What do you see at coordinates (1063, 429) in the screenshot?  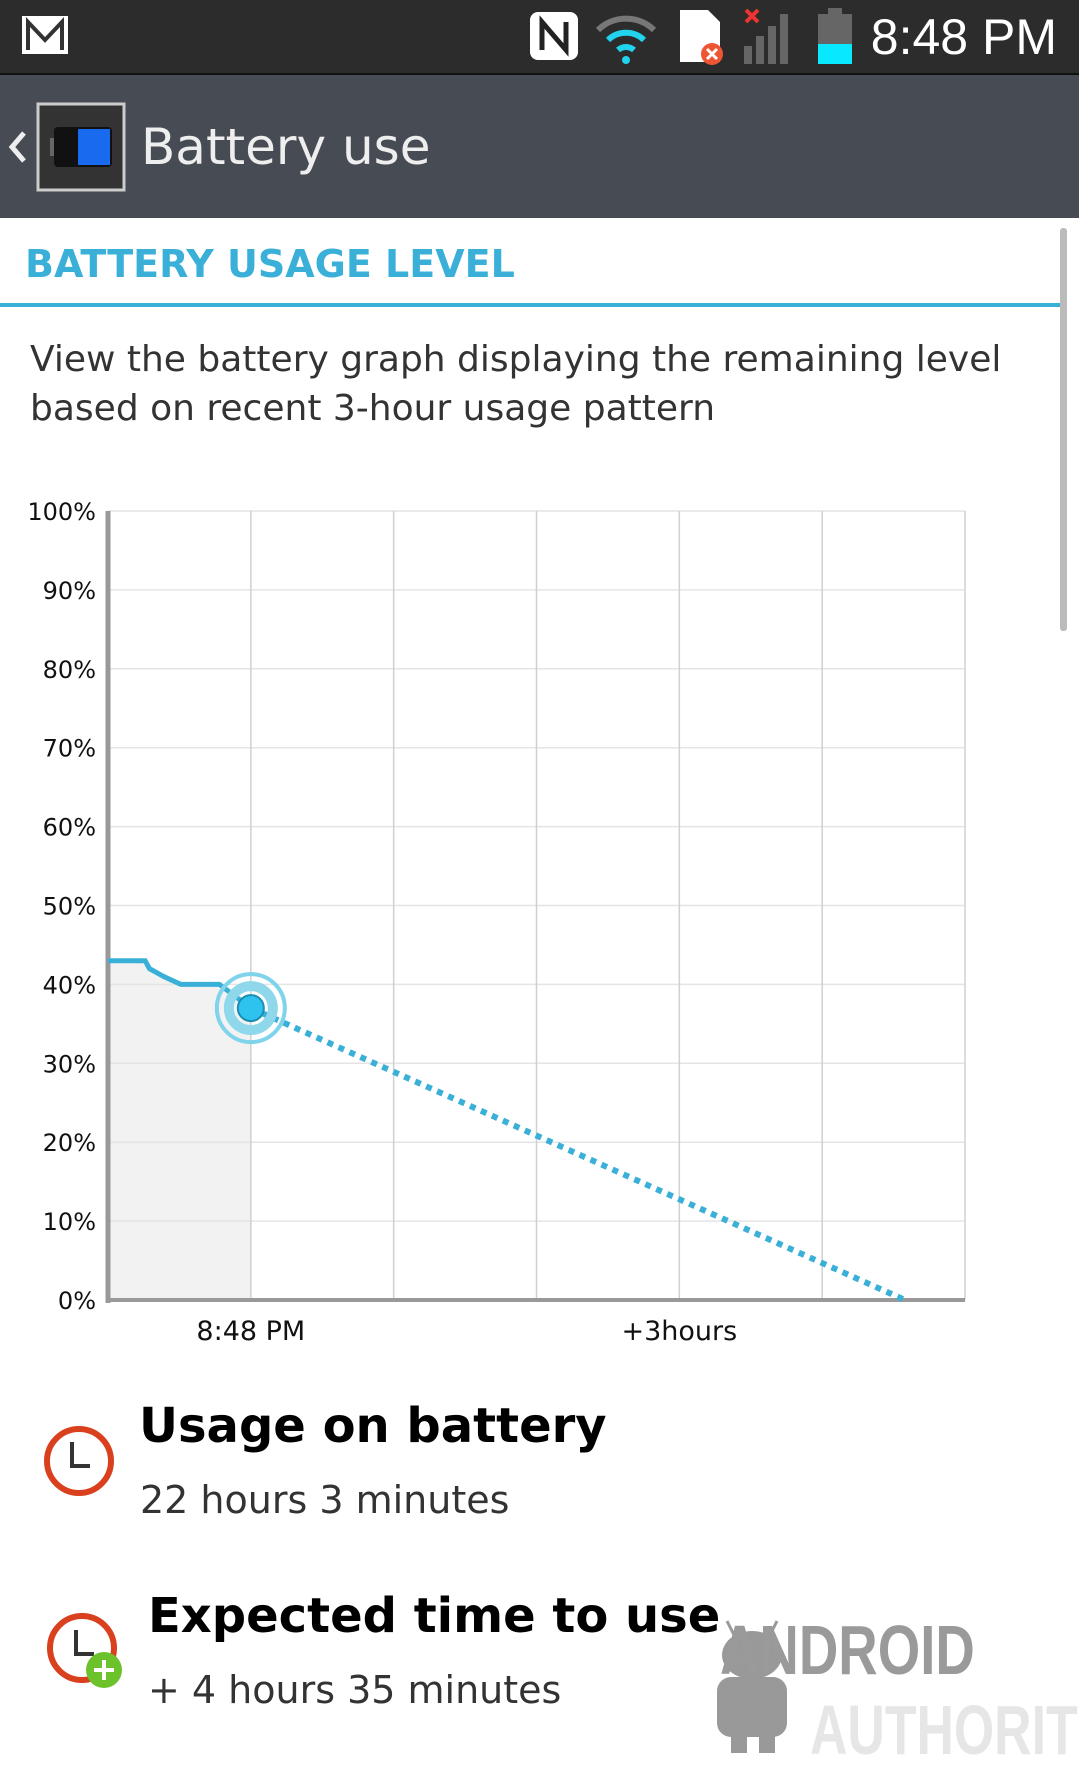 I see `scrollbar` at bounding box center [1063, 429].